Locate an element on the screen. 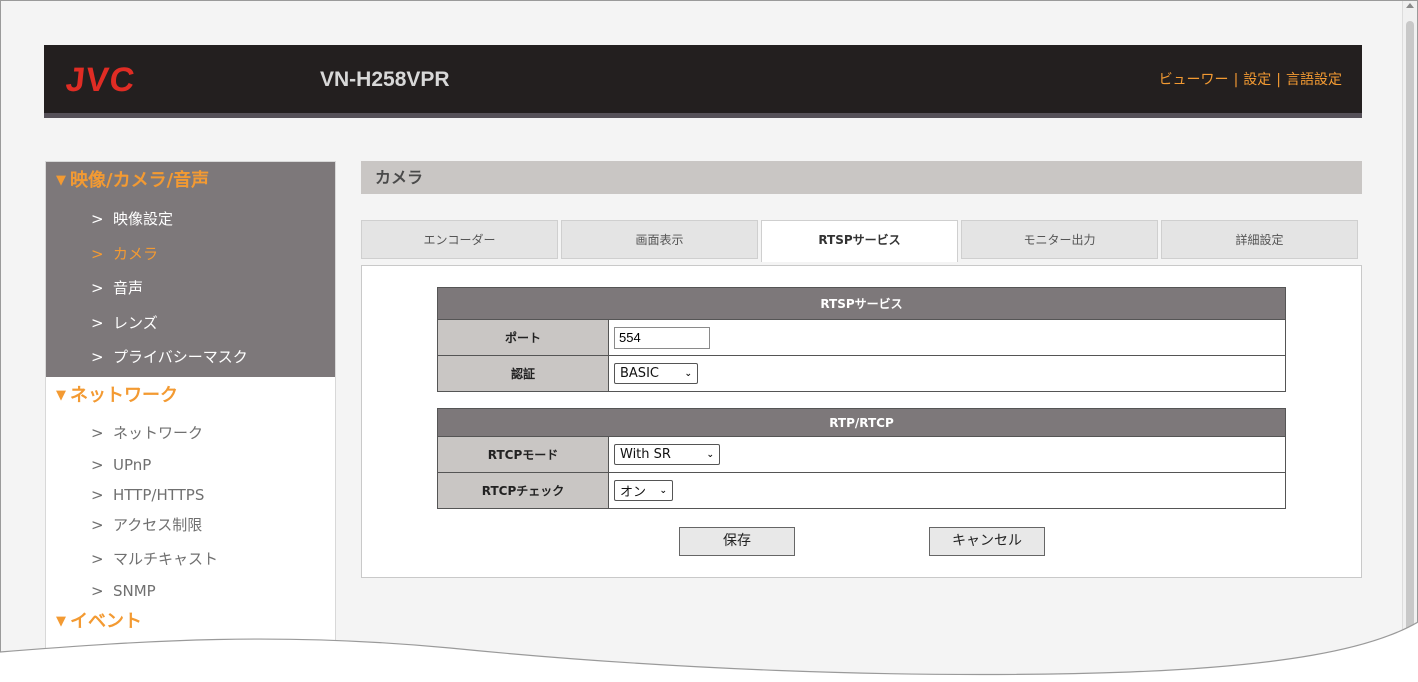  auth-cell: BASIC ⌄ is located at coordinates (947, 373).